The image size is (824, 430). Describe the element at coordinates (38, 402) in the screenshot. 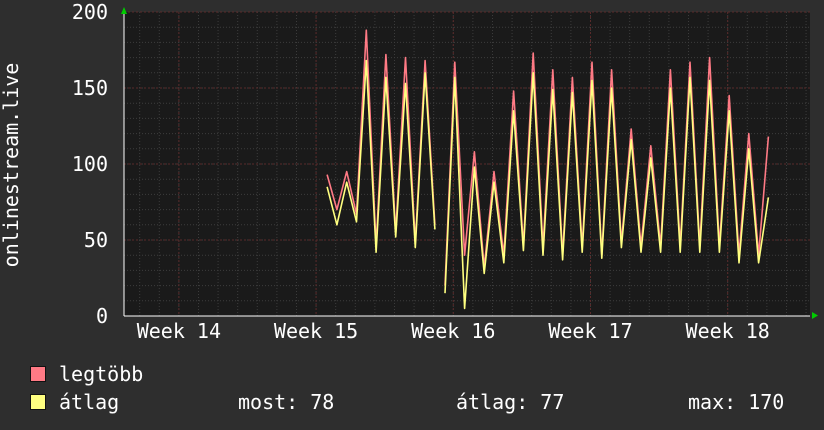

I see `legend-swatch-avg` at that location.